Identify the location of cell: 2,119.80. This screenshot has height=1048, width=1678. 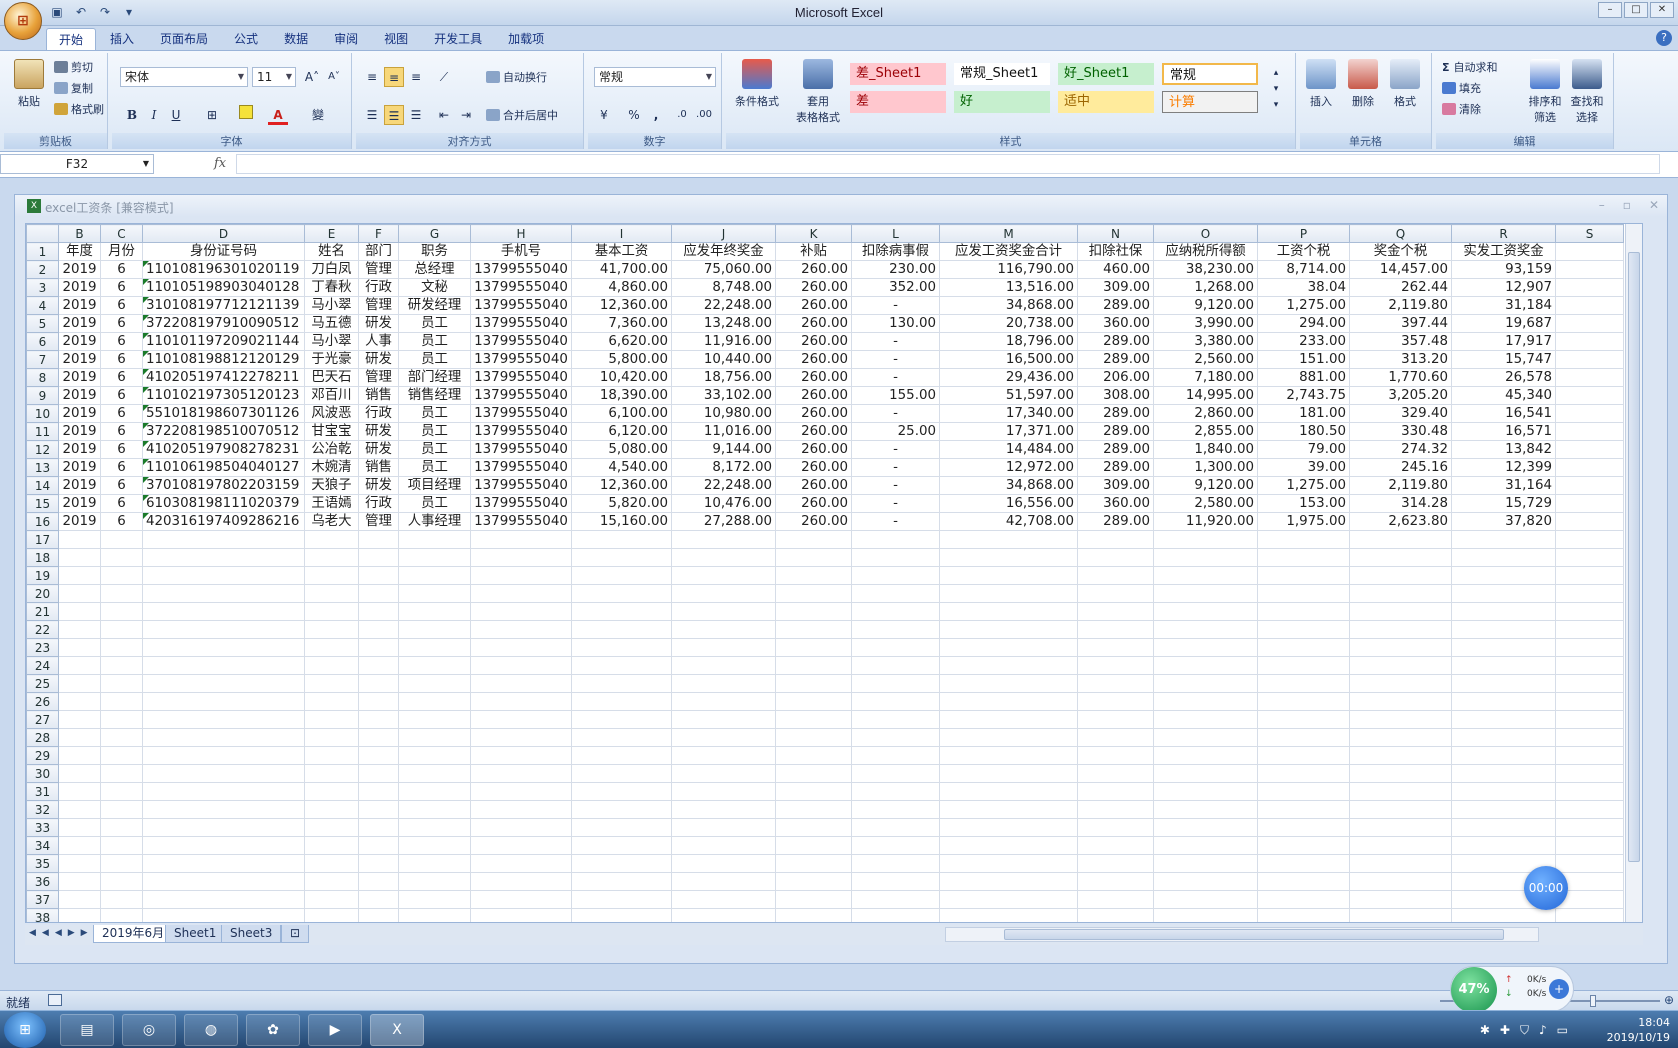
(1400, 305).